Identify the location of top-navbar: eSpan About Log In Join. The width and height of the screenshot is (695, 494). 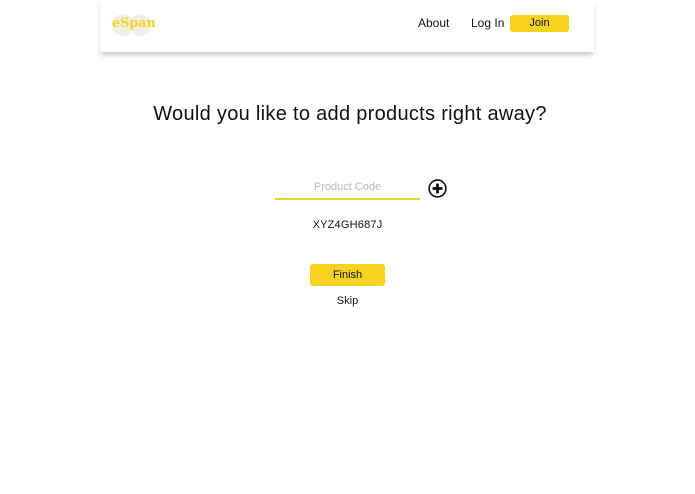
(347, 26).